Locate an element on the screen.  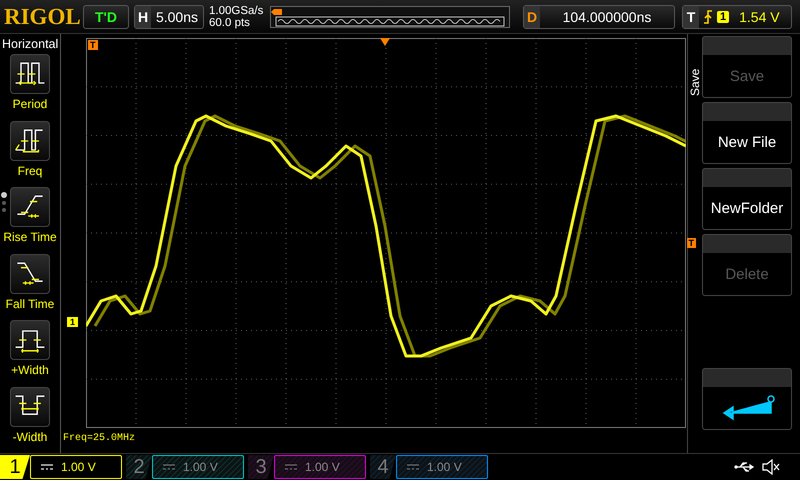
speaker-muted-icon is located at coordinates (771, 467).